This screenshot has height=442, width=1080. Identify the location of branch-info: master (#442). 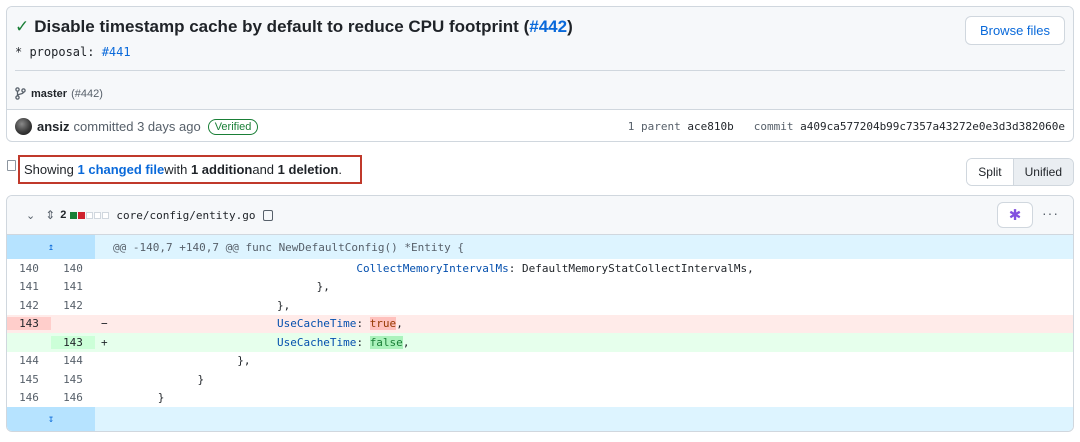
(59, 93).